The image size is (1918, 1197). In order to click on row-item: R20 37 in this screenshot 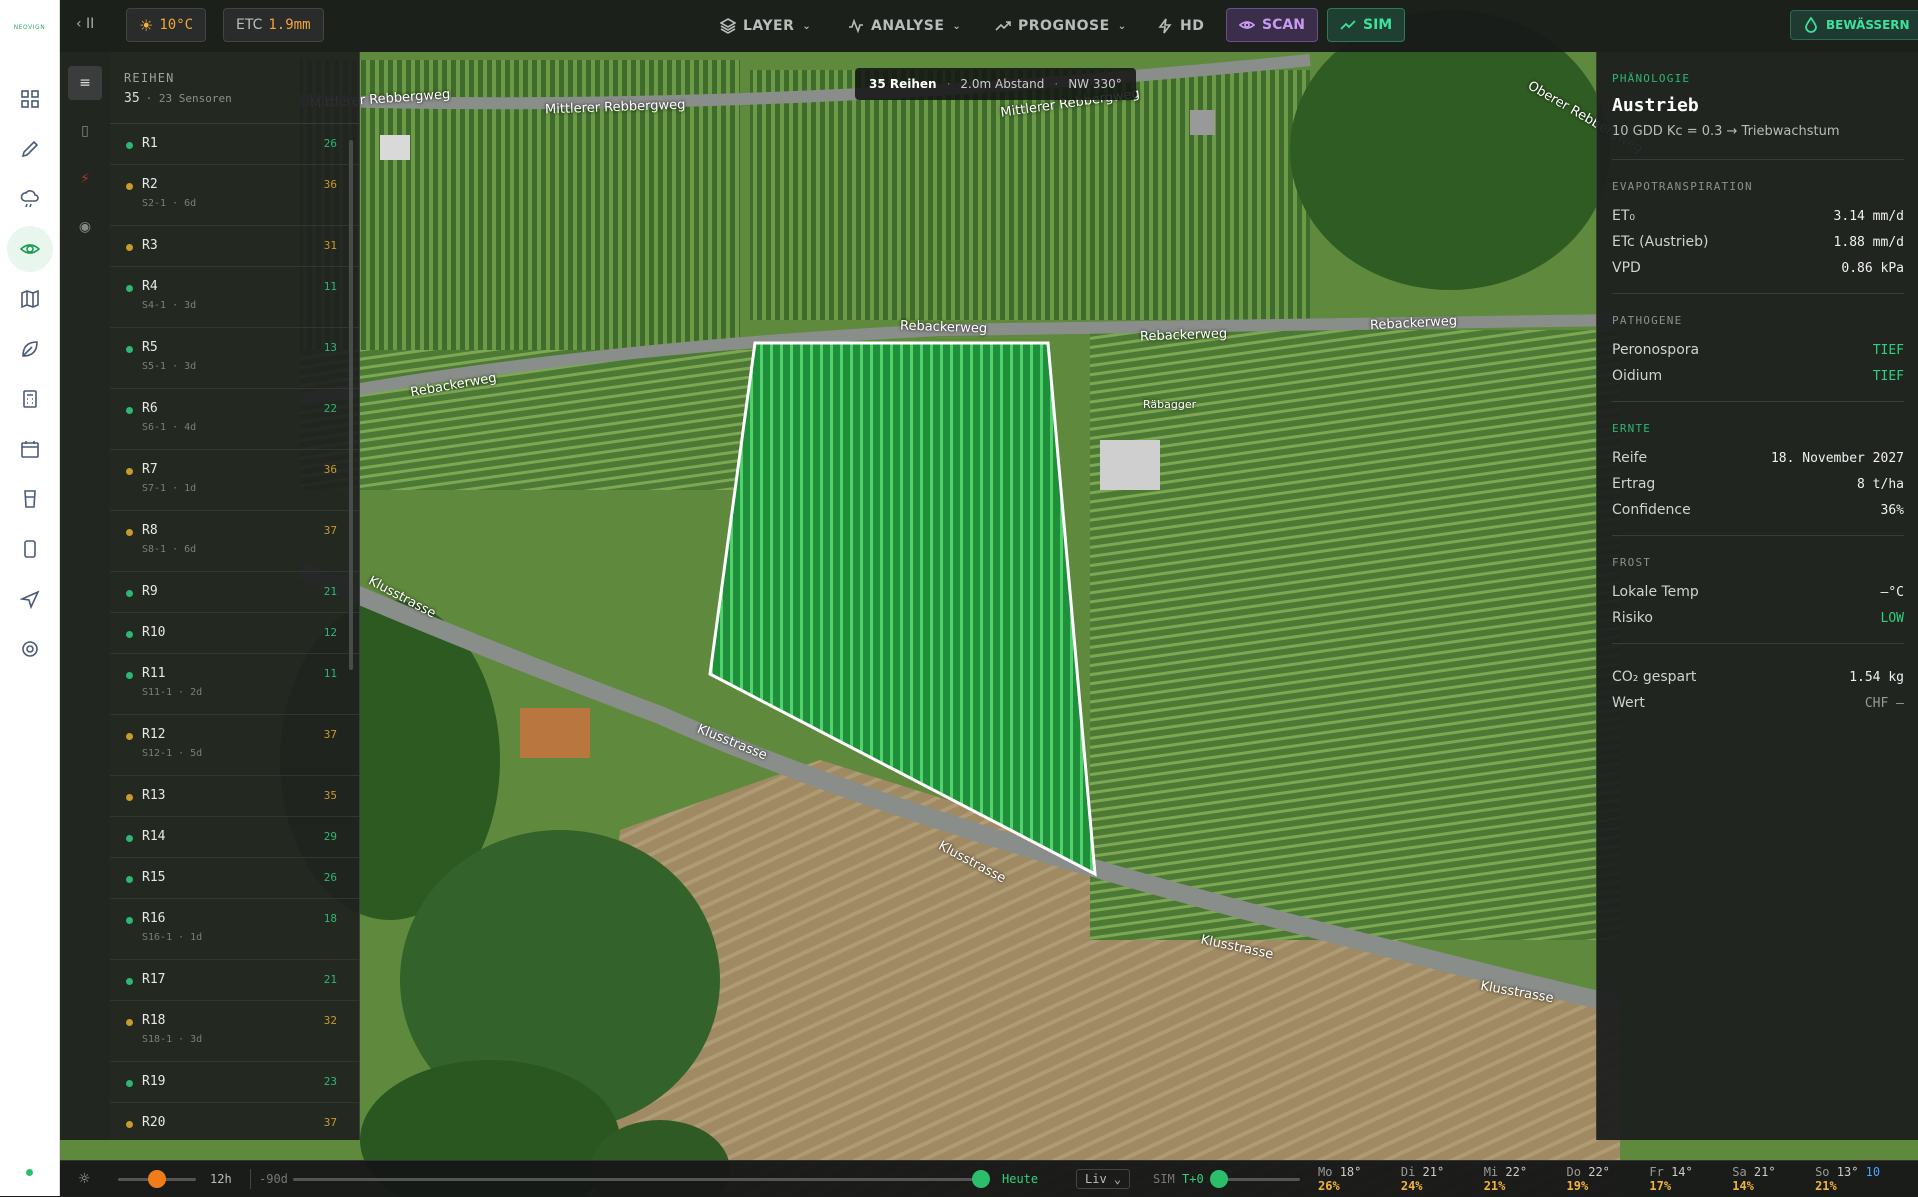, I will do `click(234, 1121)`.